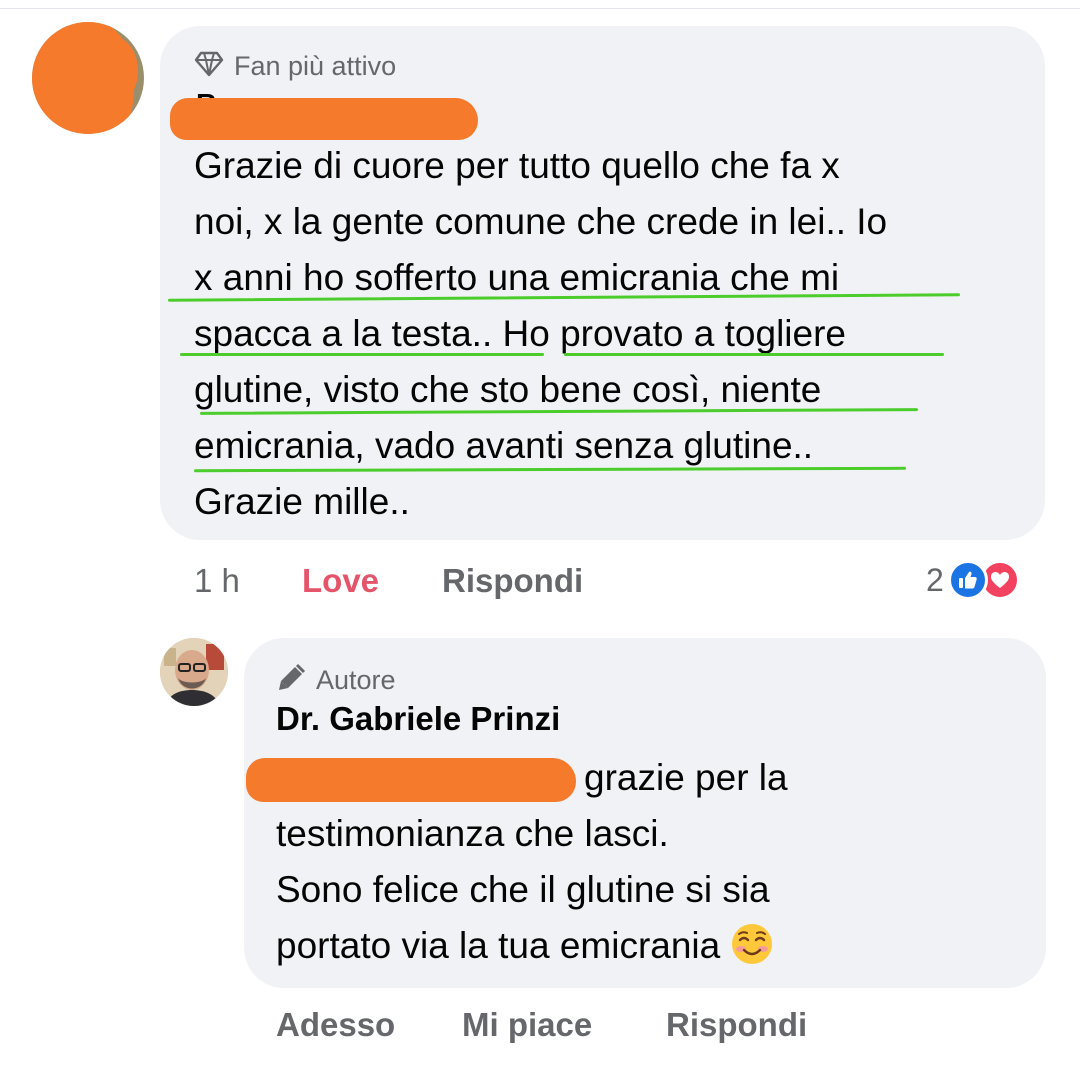  Describe the element at coordinates (217, 580) in the screenshot. I see `comment-timestamp: 1 h` at that location.